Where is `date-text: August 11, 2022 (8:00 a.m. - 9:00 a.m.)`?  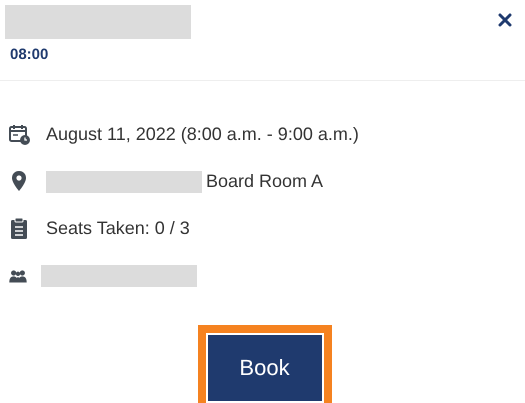 date-text: August 11, 2022 (8:00 a.m. - 9:00 a.m.) is located at coordinates (202, 134).